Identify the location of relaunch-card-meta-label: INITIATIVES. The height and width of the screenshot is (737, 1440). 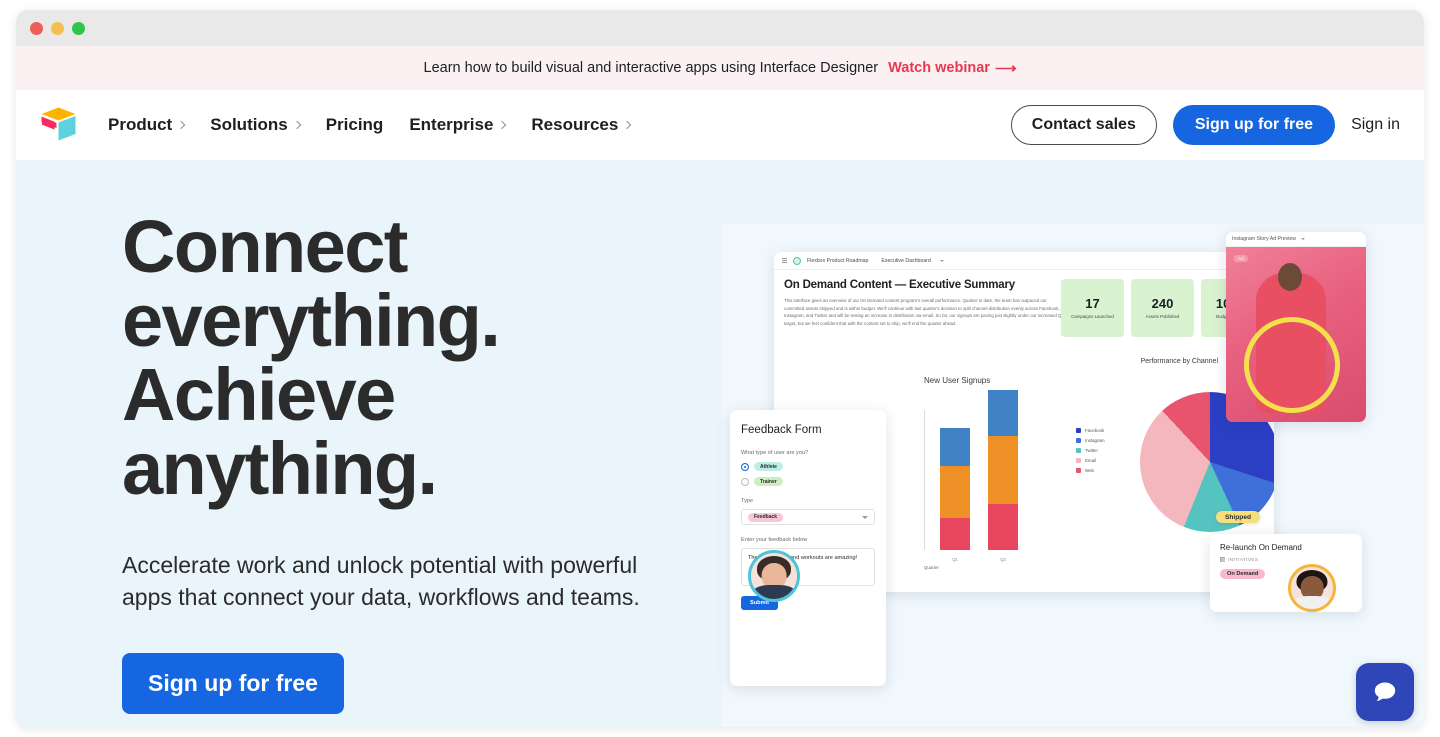
(1243, 559).